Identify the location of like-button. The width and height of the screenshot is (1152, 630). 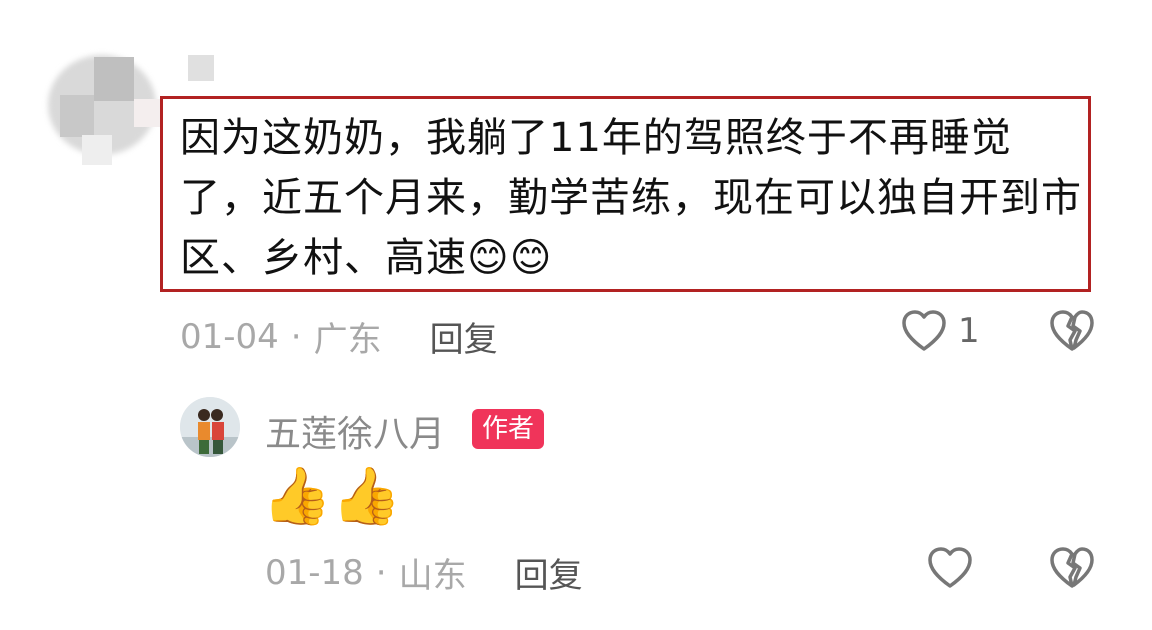
(950, 568).